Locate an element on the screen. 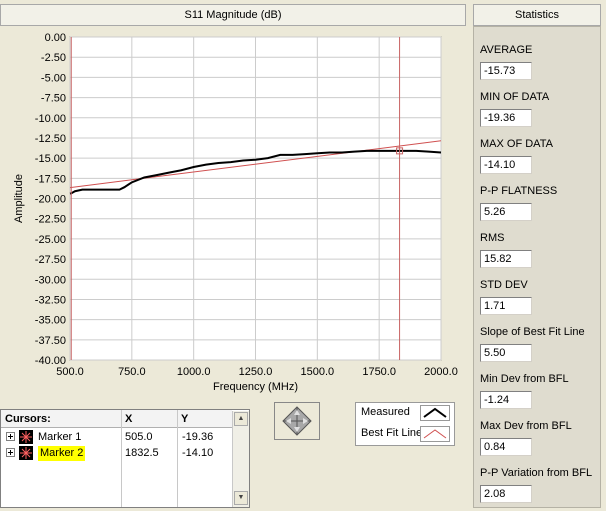 Image resolution: width=606 pixels, height=511 pixels. diamond-arrows-icon is located at coordinates (297, 421).